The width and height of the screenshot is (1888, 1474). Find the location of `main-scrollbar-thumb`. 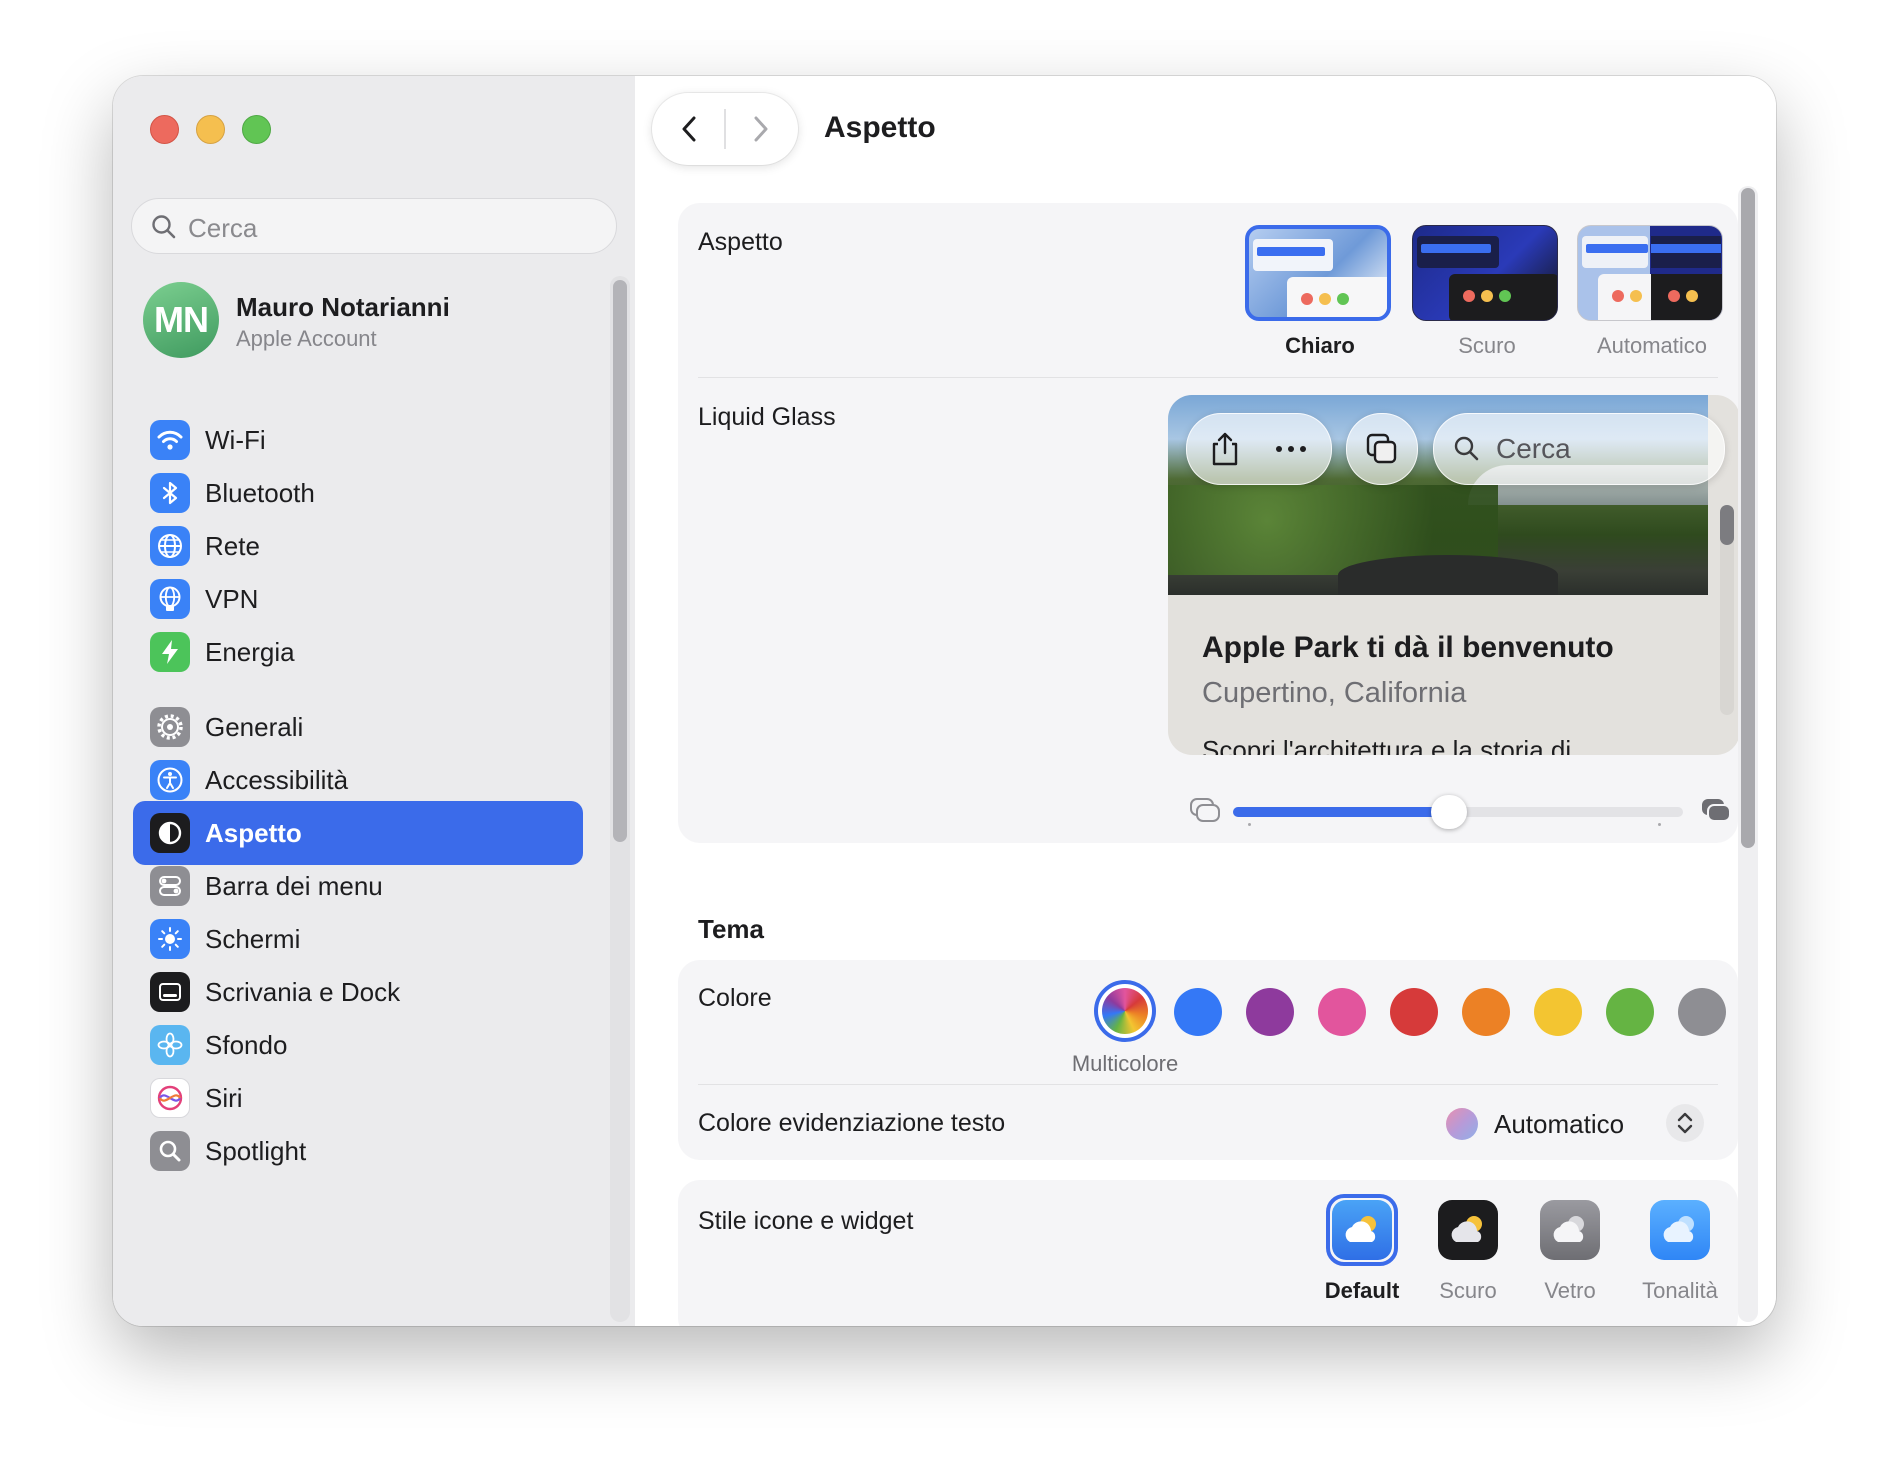

main-scrollbar-thumb is located at coordinates (1748, 518).